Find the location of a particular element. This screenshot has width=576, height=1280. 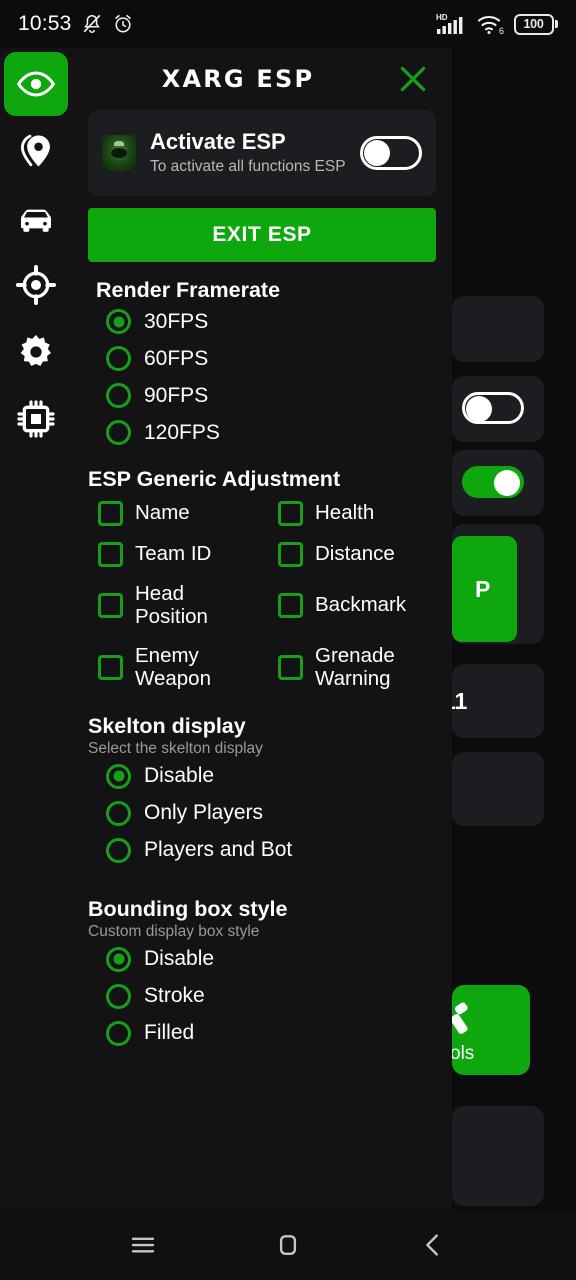

app-thumbnail-icon is located at coordinates (119, 153).